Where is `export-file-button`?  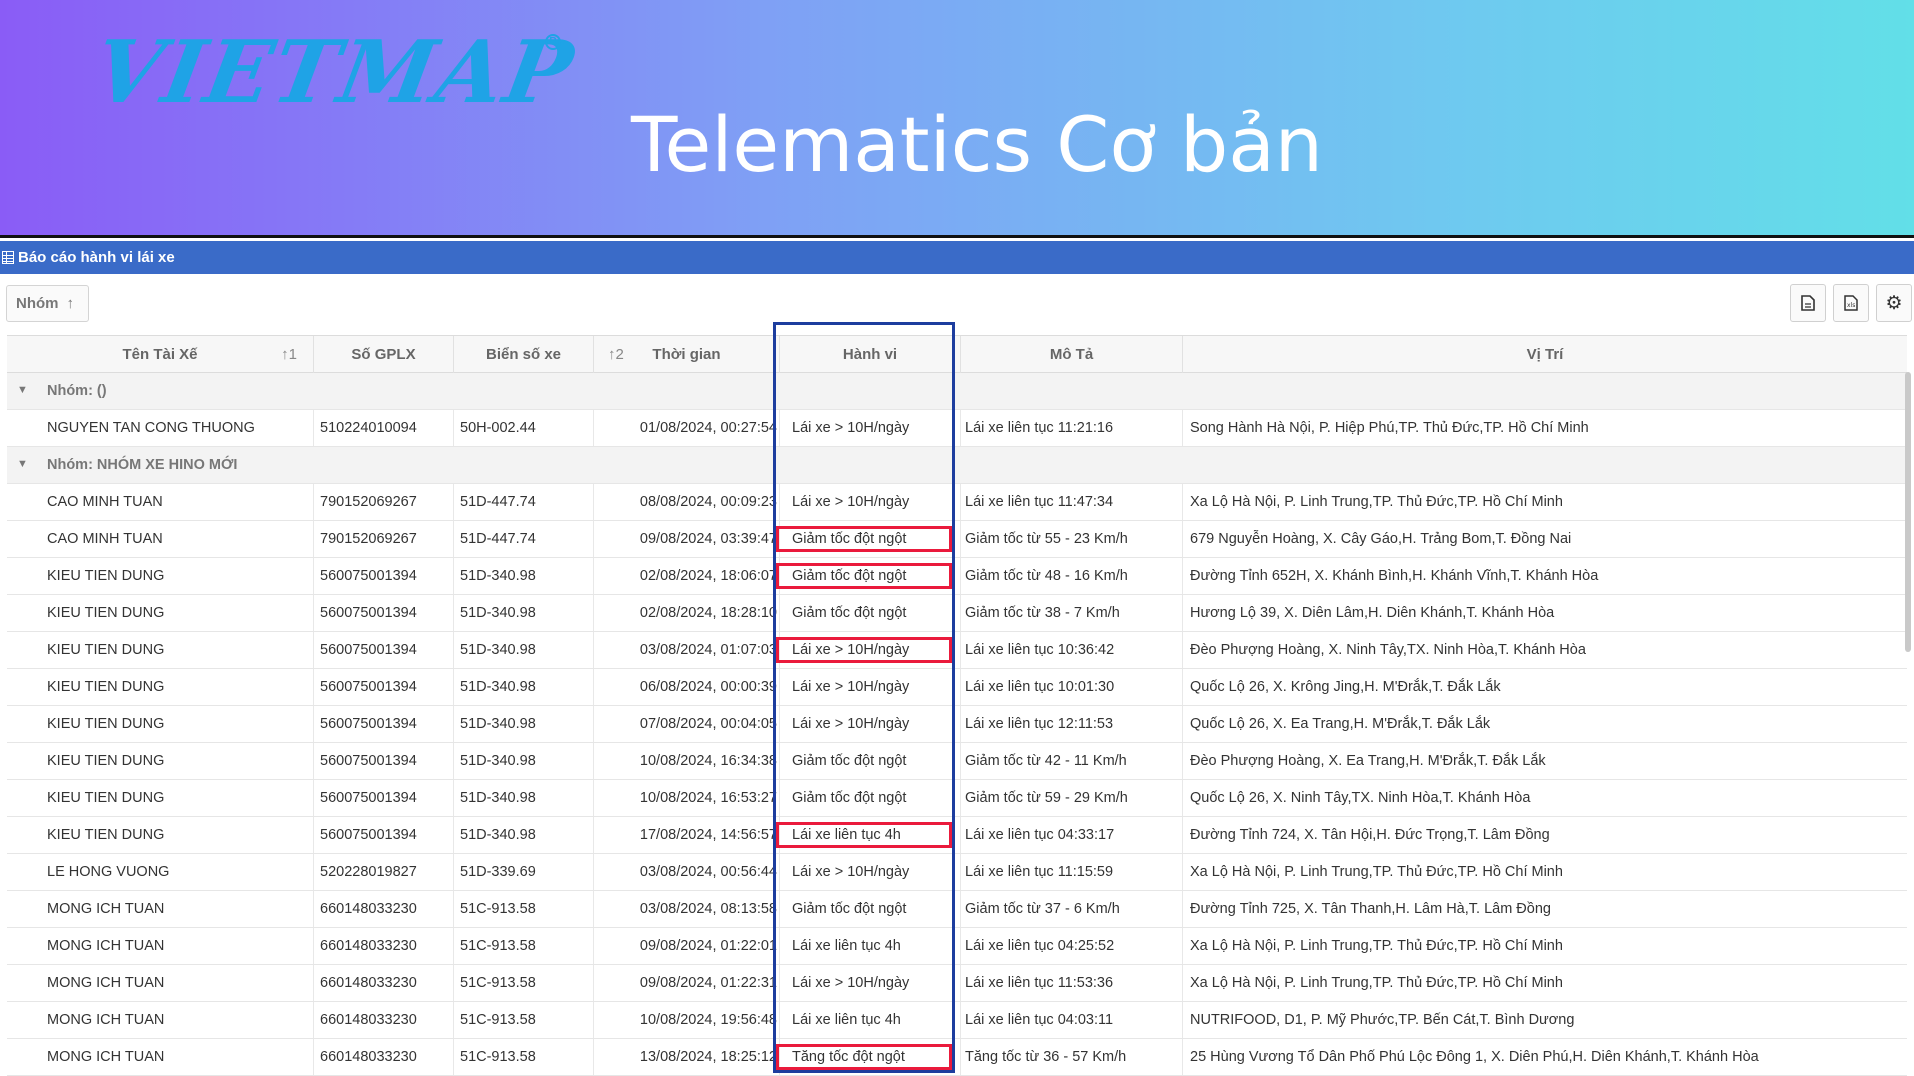 export-file-button is located at coordinates (1808, 303).